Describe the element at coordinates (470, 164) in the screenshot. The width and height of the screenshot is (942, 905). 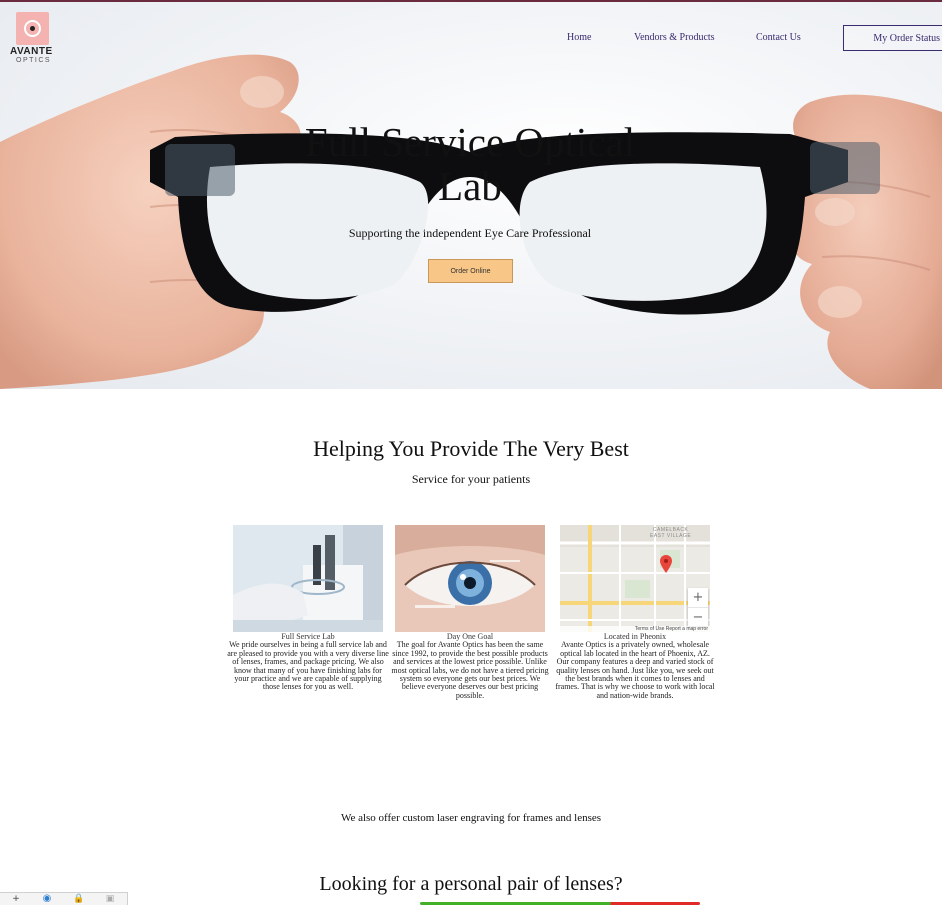
I see `hero-title: Full Service Optical Lab` at that location.